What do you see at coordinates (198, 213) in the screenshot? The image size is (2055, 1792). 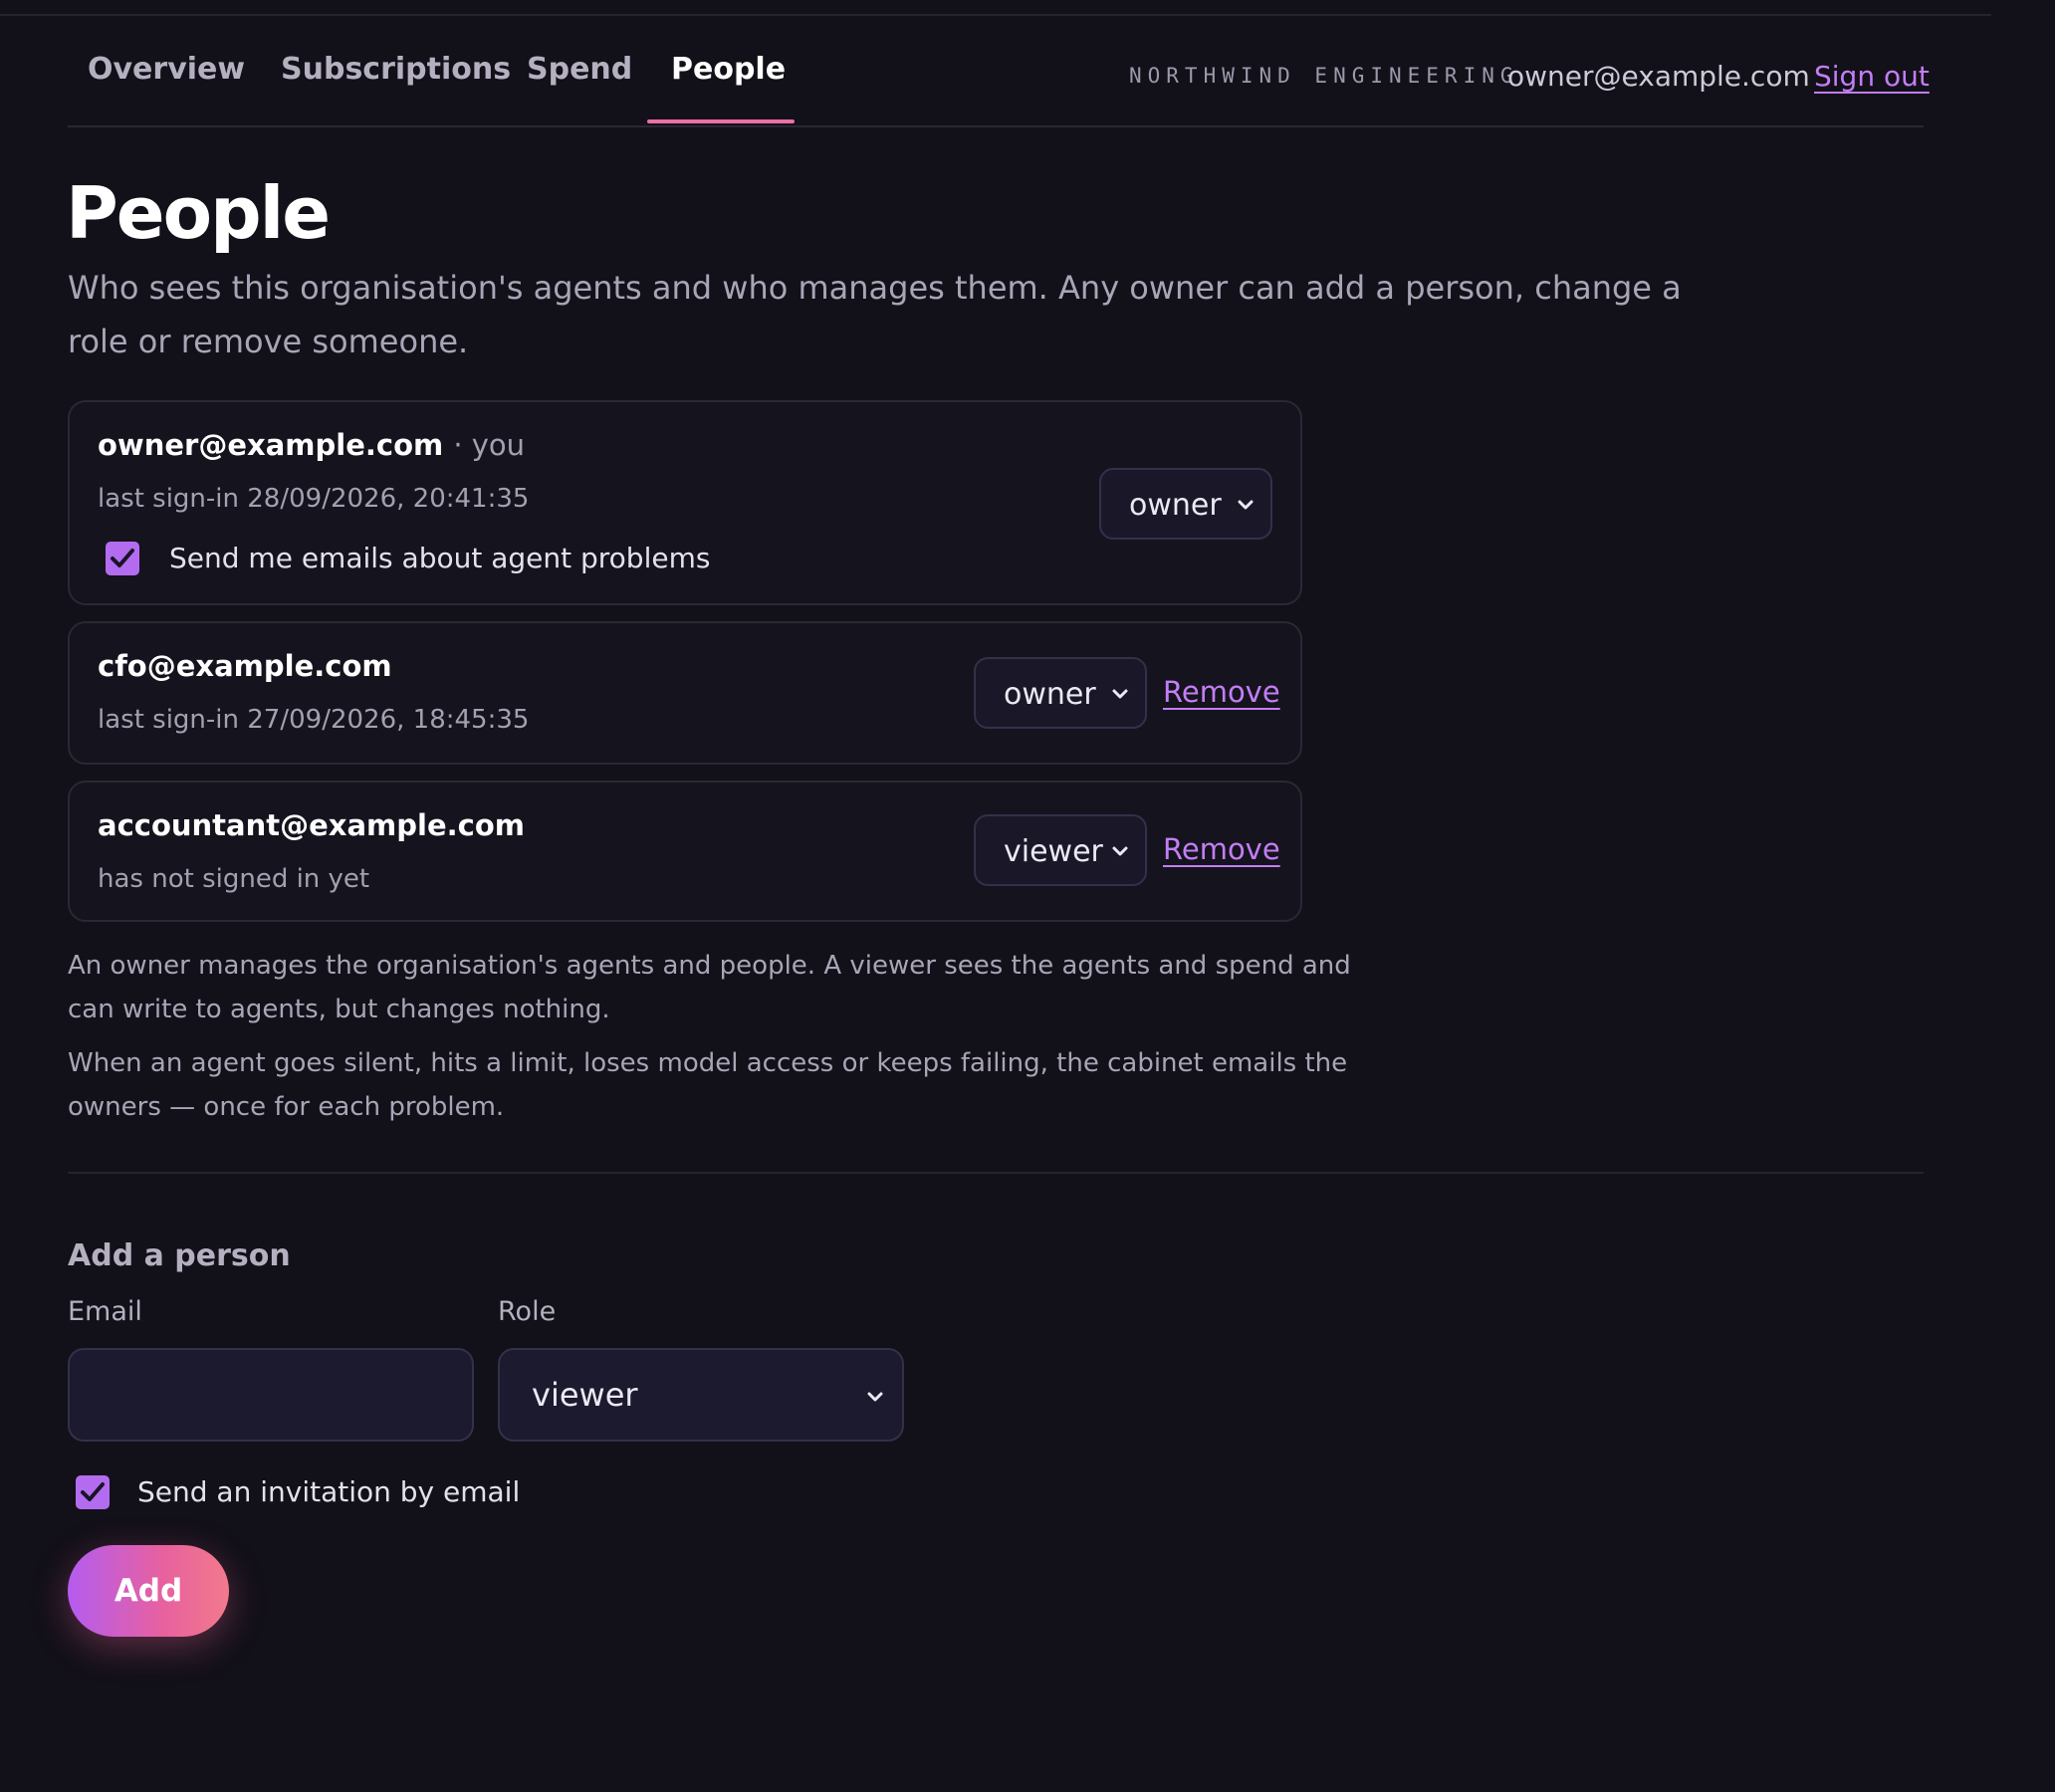 I see `page-title: People` at bounding box center [198, 213].